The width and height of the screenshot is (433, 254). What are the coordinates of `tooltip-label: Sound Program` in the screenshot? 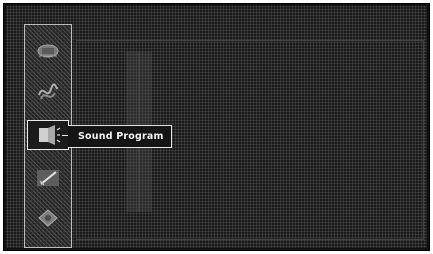 It's located at (121, 136).